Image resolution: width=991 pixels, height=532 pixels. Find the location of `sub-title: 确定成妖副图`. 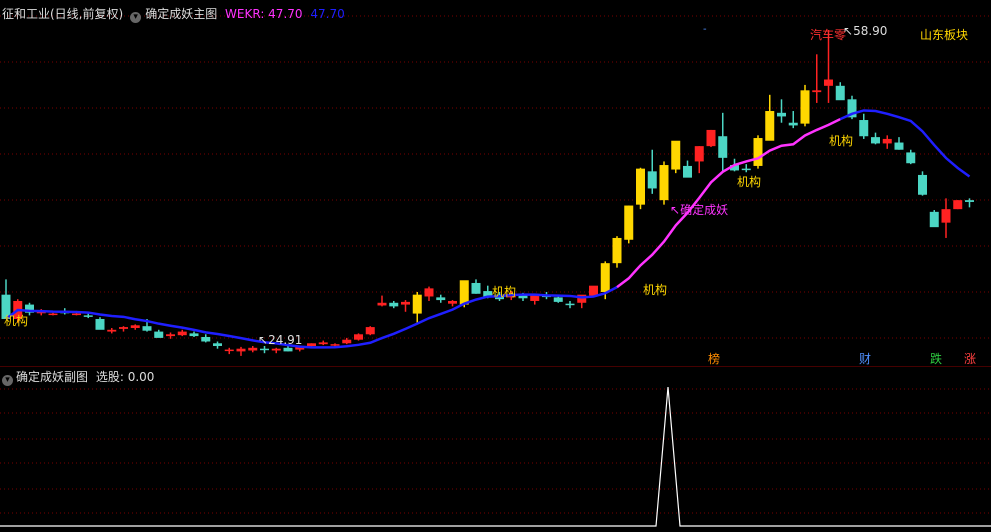

sub-title: 确定成妖副图 is located at coordinates (52, 377).